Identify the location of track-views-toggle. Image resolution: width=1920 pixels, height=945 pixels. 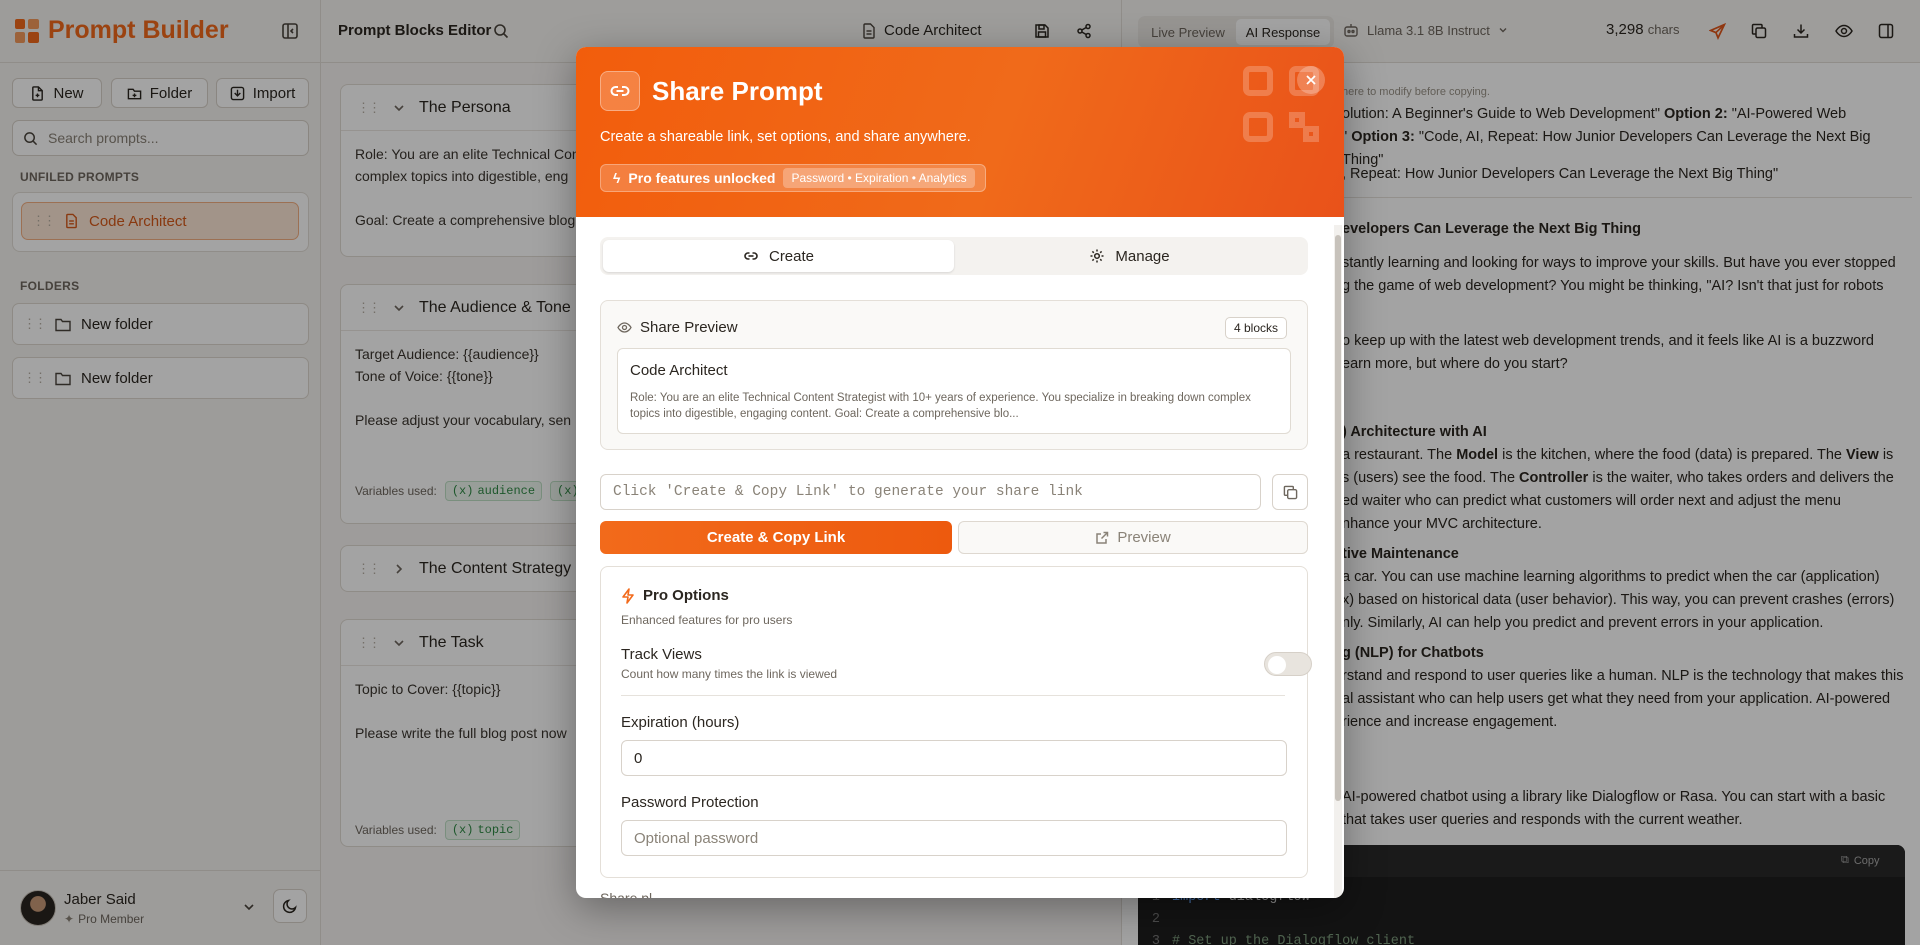
(1288, 664).